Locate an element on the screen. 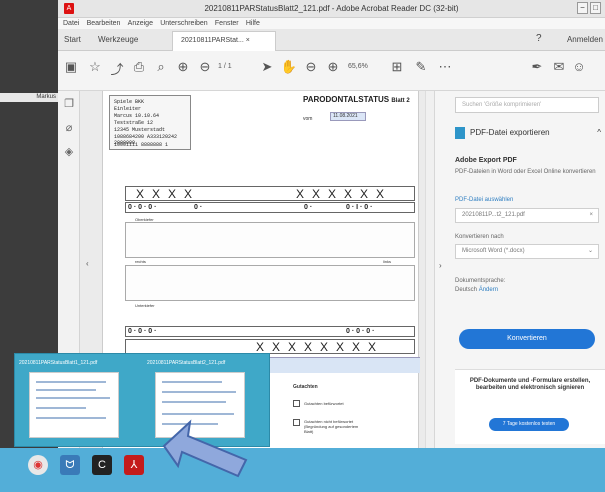 The width and height of the screenshot is (605, 492). share-icon: ⤴ is located at coordinates (117, 68).